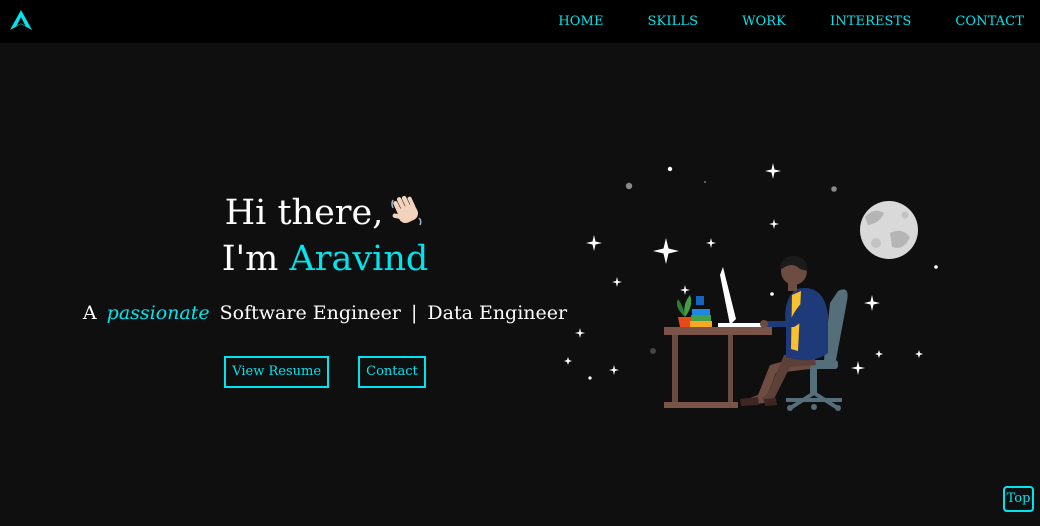 The width and height of the screenshot is (1040, 526). What do you see at coordinates (520, 21) in the screenshot?
I see `navbar: HOME SKILLS WORK INTERESTS CONTACT` at bounding box center [520, 21].